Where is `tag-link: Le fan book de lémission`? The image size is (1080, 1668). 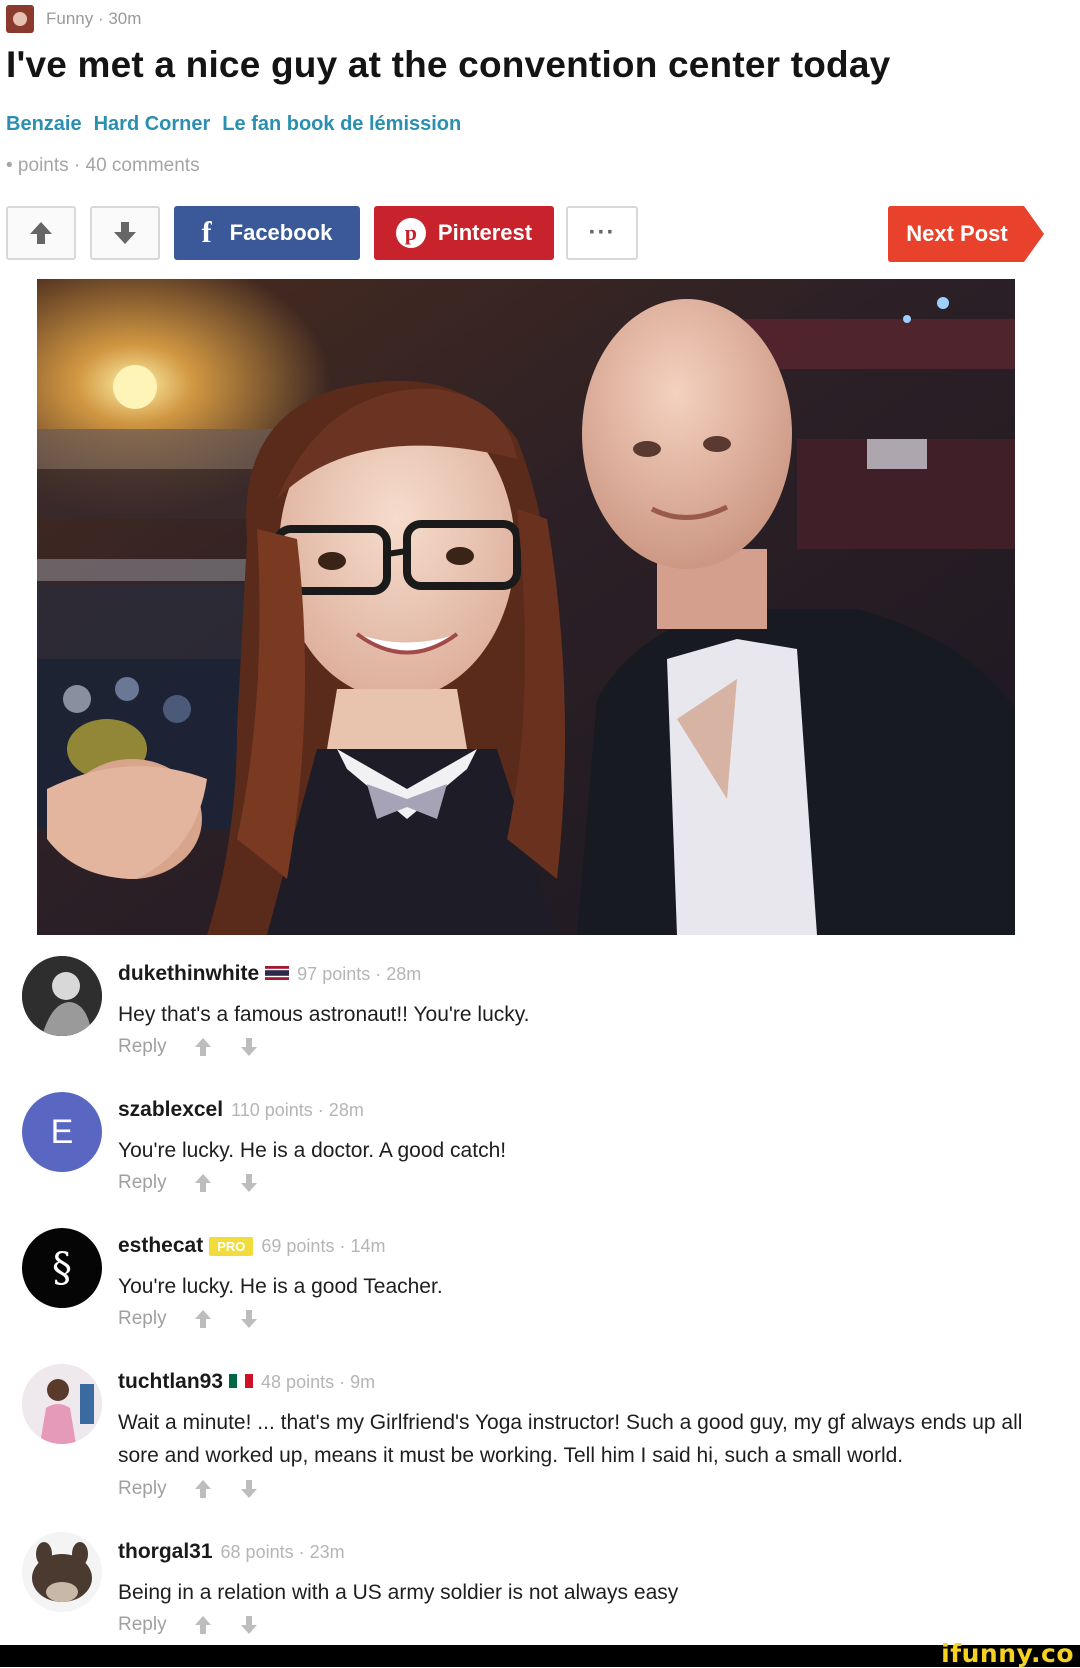
tag-link: Le fan book de lémission is located at coordinates (341, 124).